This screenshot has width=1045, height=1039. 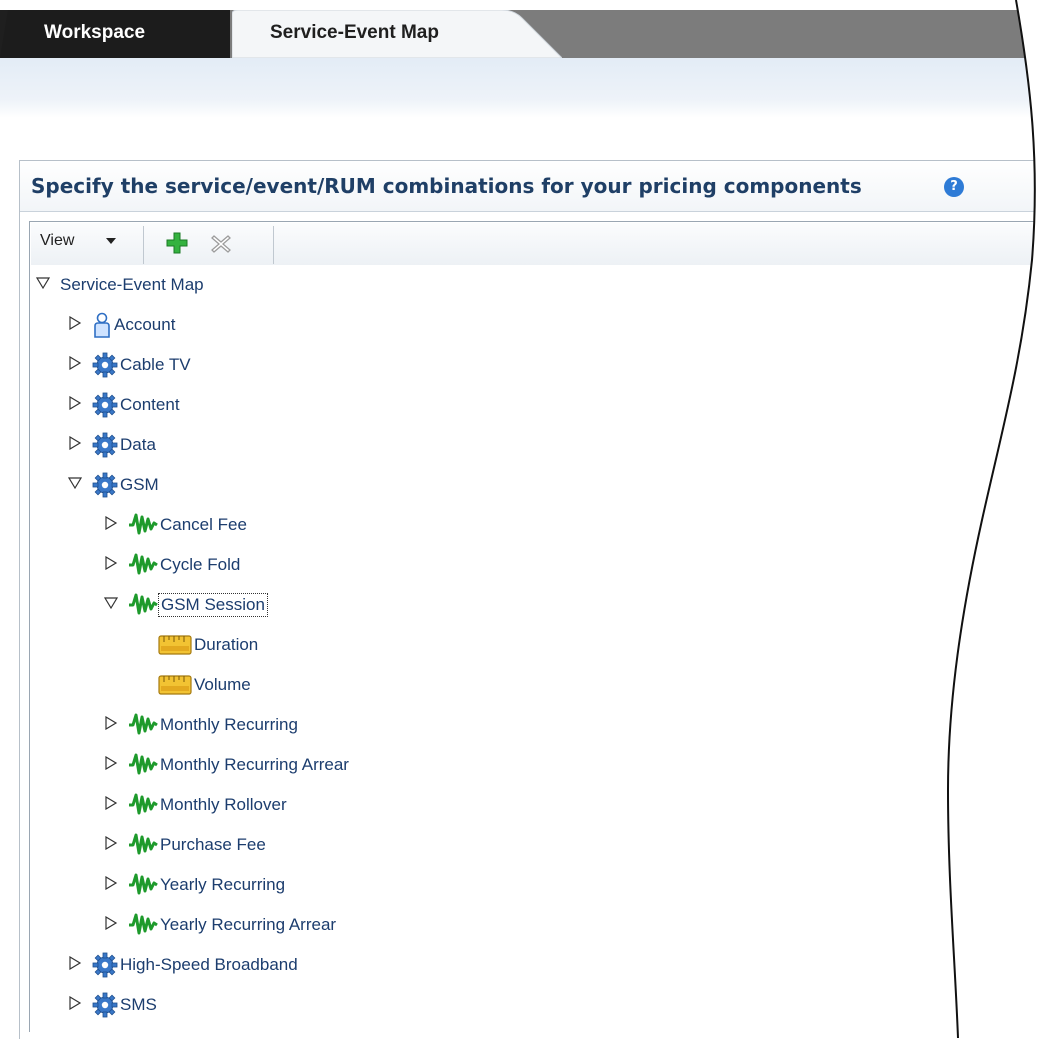 I want to click on tree-node-label: Monthly Rollover, so click(x=223, y=804).